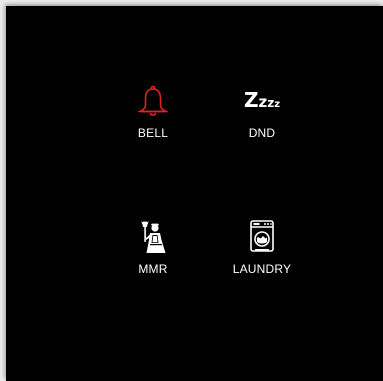 This screenshot has width=383, height=381. Describe the element at coordinates (262, 113) in the screenshot. I see `dnd-button: Zzzz DND` at that location.